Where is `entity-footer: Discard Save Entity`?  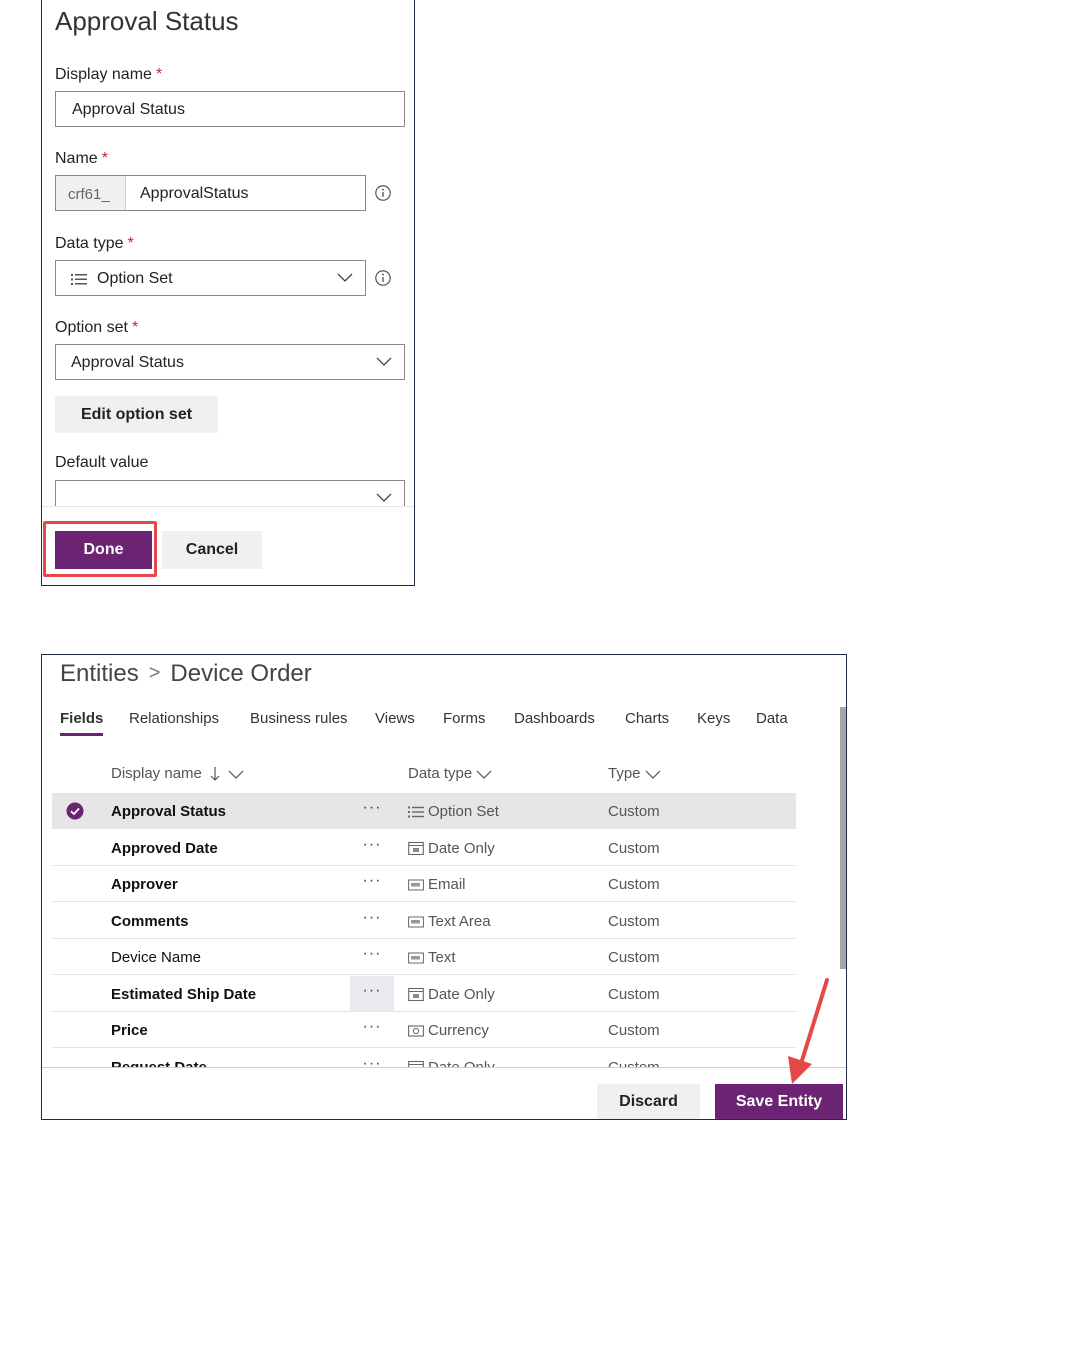 entity-footer: Discard Save Entity is located at coordinates (444, 1093).